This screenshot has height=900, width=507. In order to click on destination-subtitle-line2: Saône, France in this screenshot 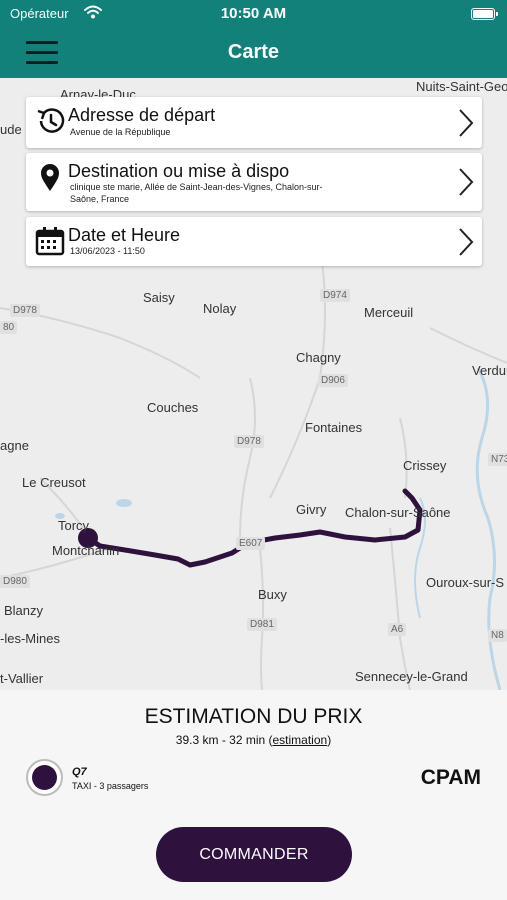, I will do `click(100, 199)`.